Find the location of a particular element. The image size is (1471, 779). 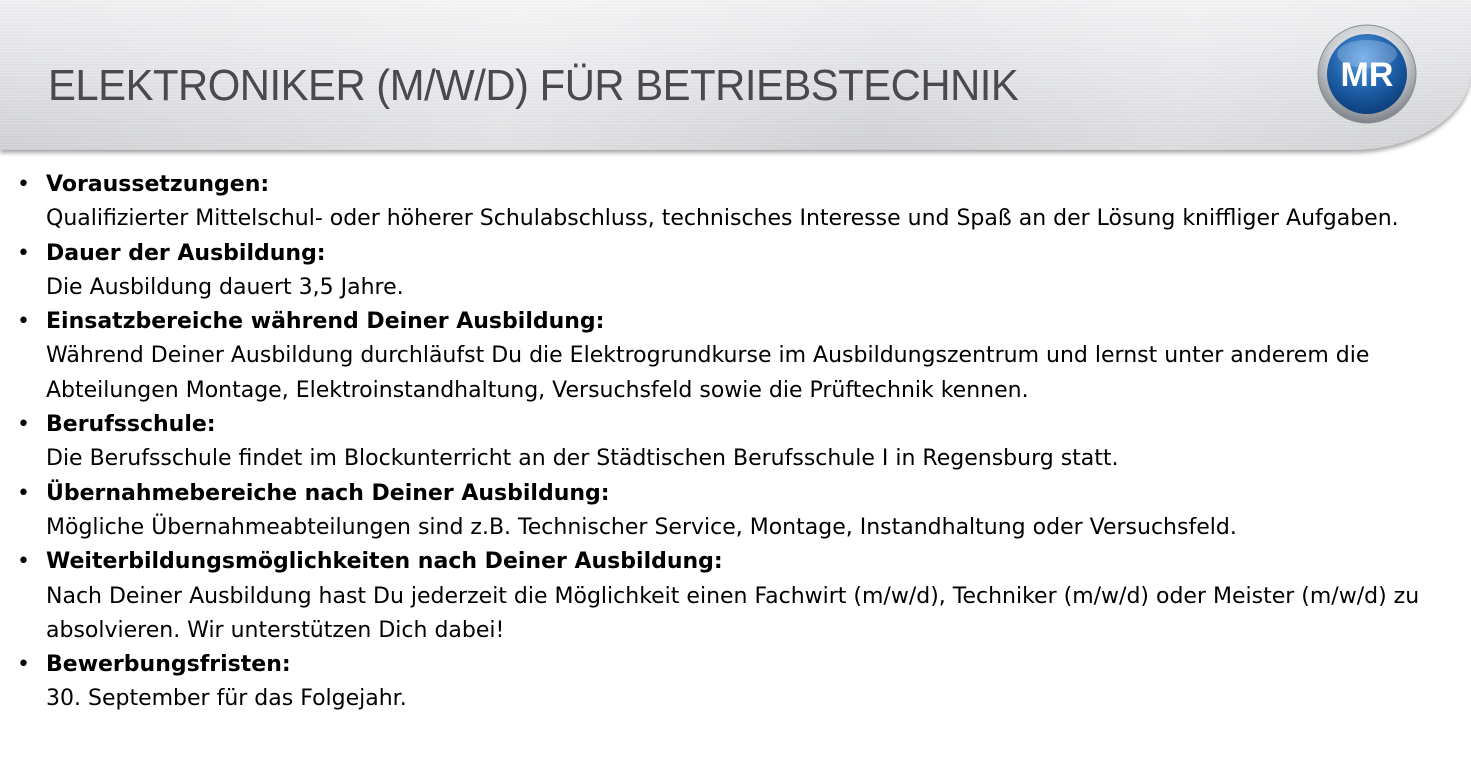

item-text: 30. September für das Folgejahr. is located at coordinates (226, 699).